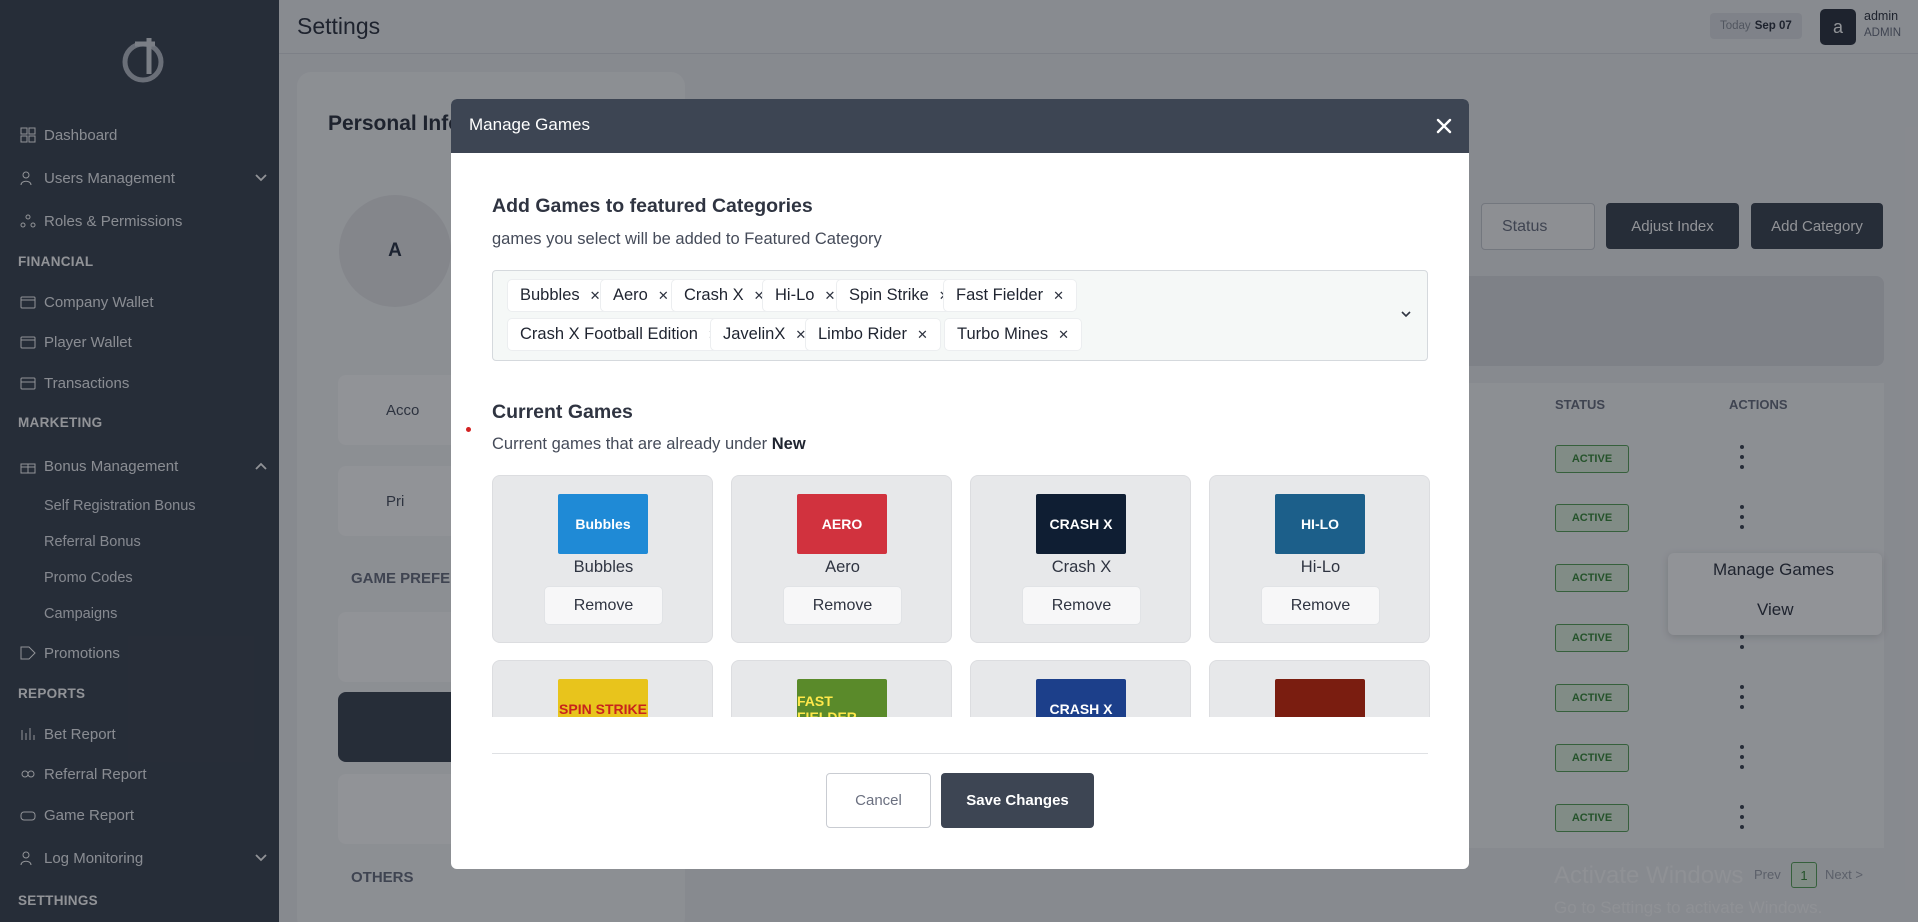 The height and width of the screenshot is (922, 1918). I want to click on save-changes-button: Save Changes, so click(1017, 800).